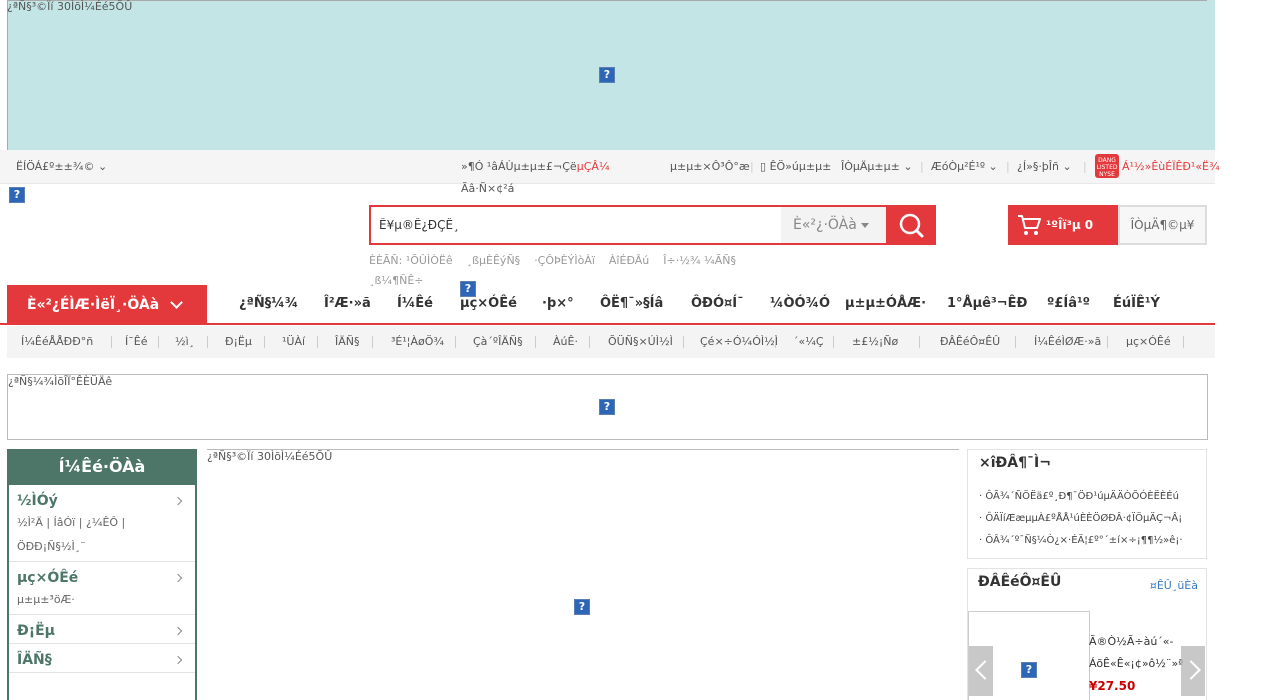  Describe the element at coordinates (102, 578) in the screenshot. I see `category-title: µç×ÓÊé` at that location.